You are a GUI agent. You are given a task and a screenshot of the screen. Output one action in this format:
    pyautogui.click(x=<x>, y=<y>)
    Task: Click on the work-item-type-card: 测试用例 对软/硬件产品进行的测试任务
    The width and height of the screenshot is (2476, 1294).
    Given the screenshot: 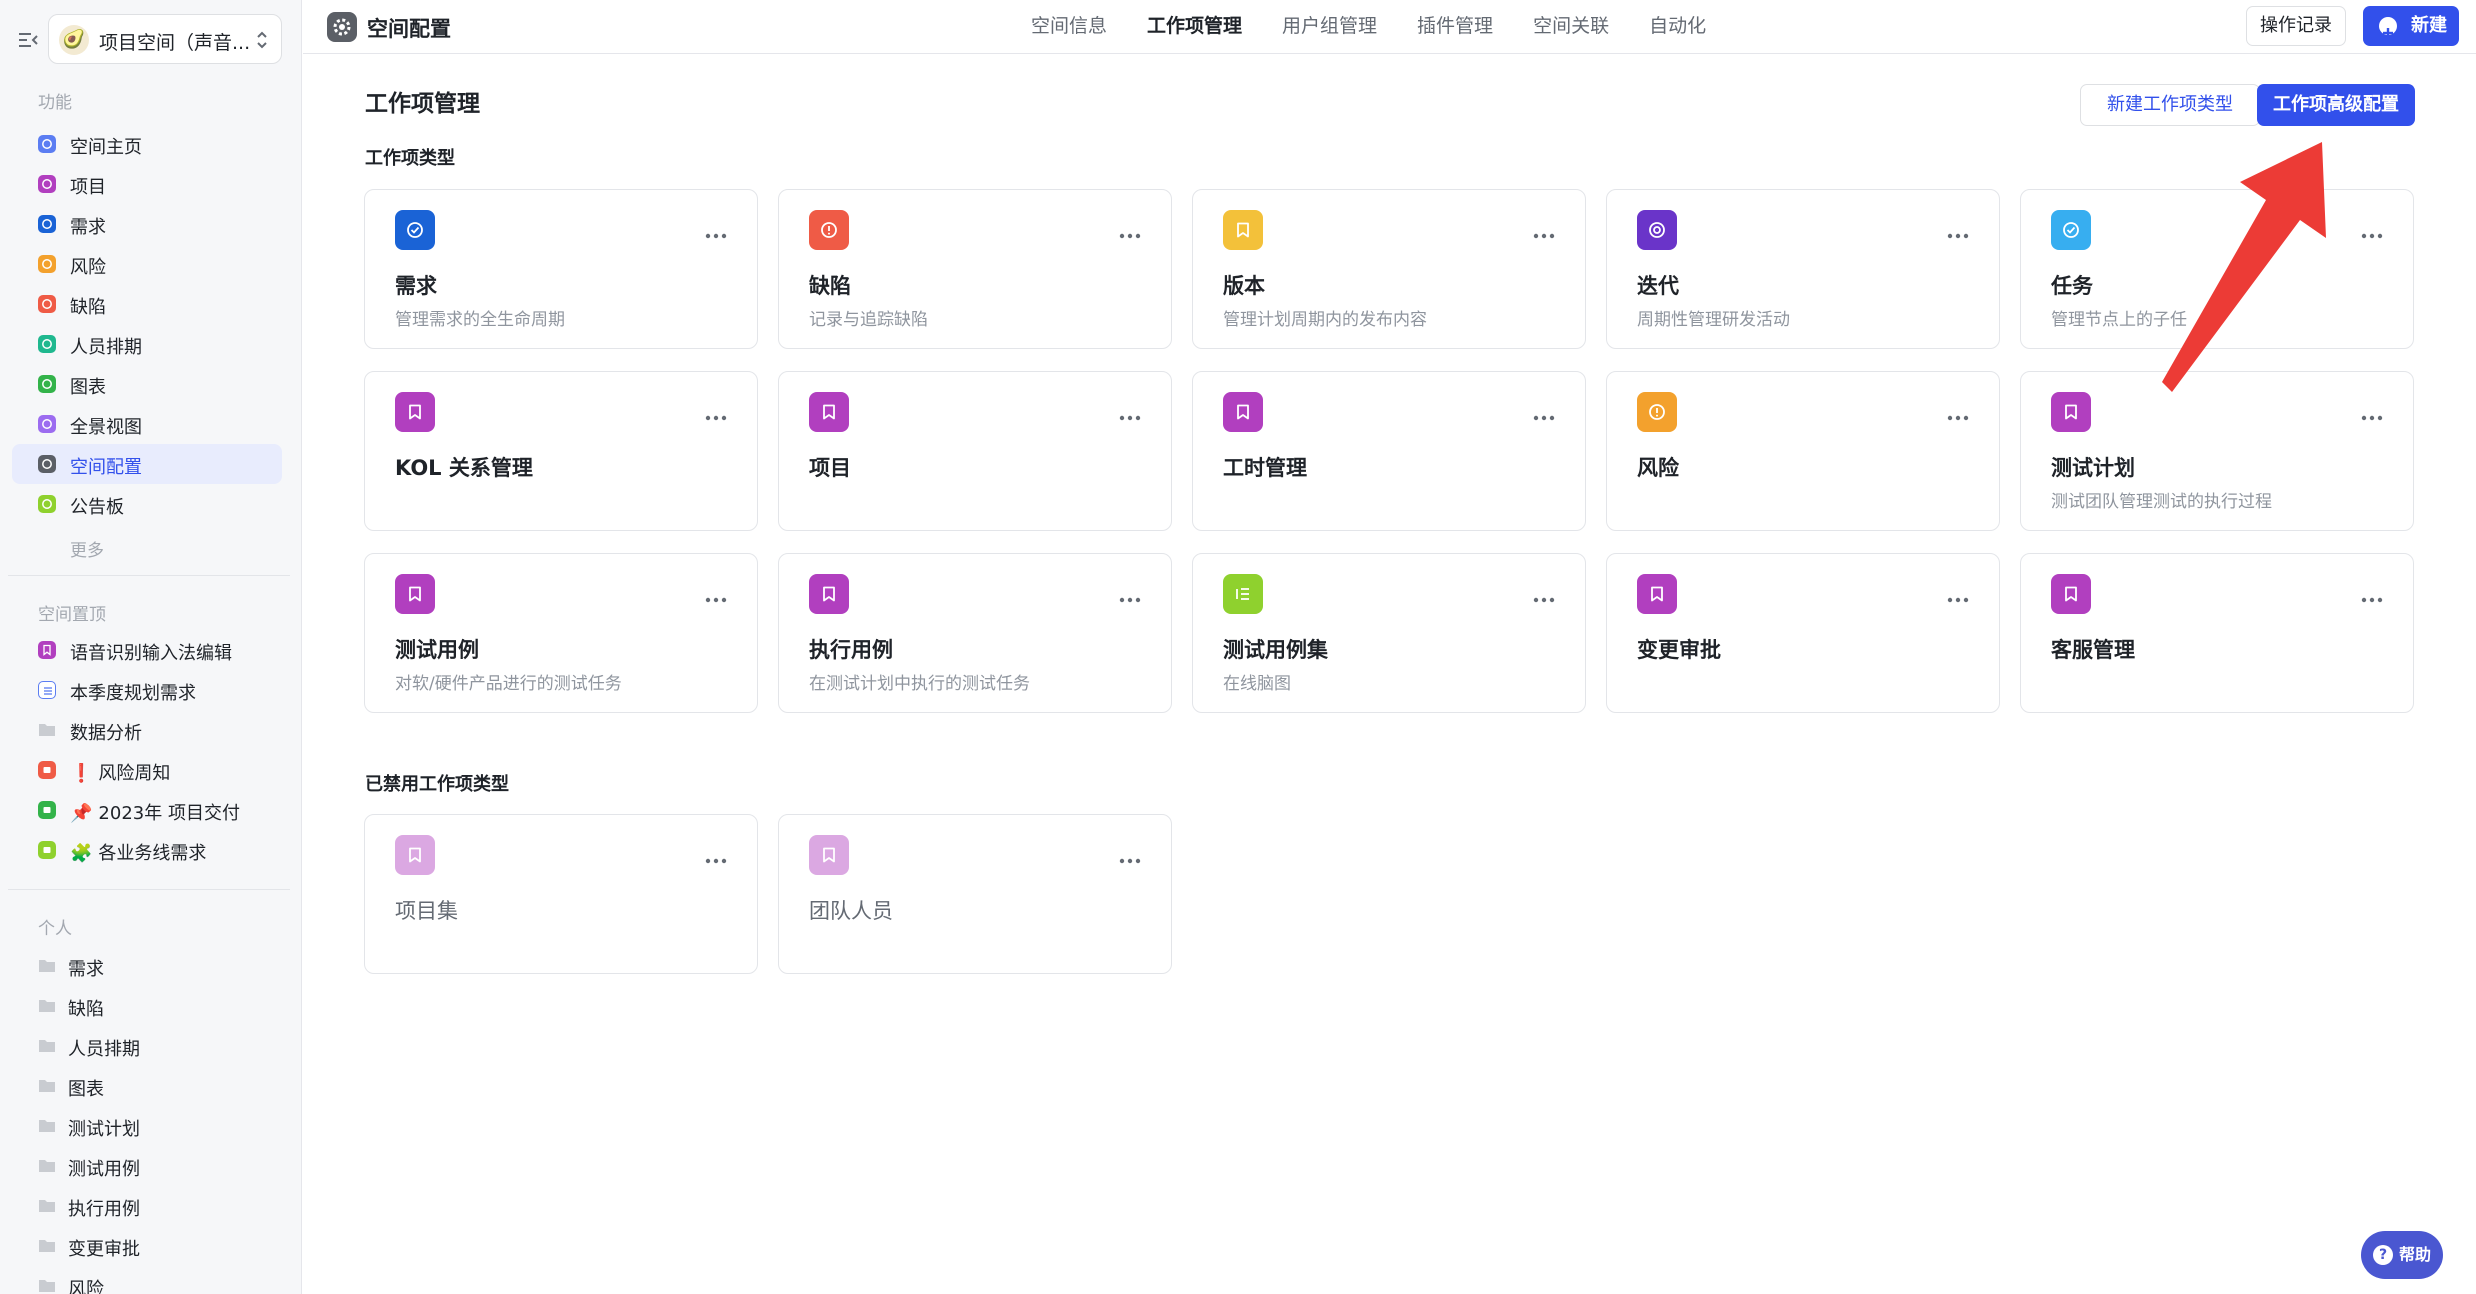 What is the action you would take?
    pyautogui.click(x=561, y=633)
    